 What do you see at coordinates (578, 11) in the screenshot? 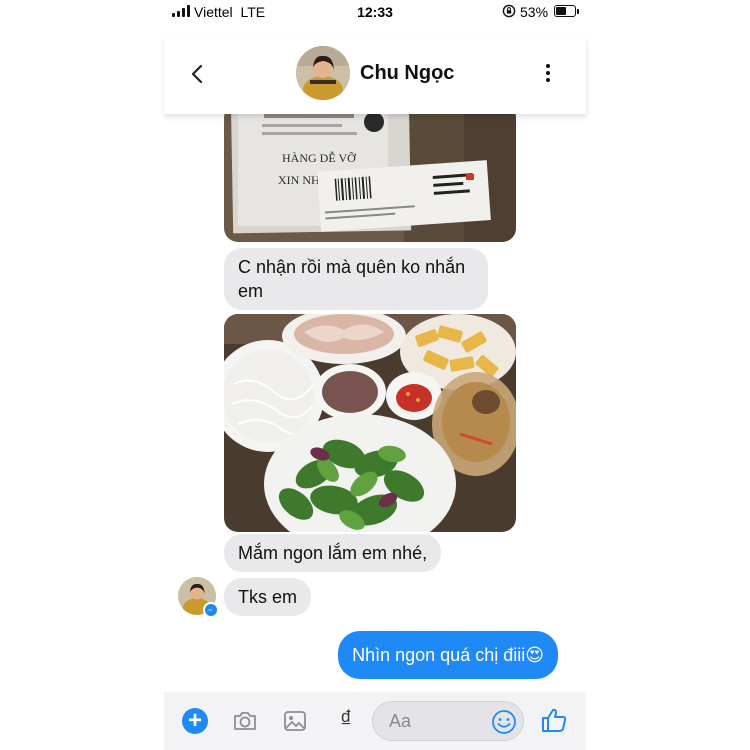
I see `battery-cap` at bounding box center [578, 11].